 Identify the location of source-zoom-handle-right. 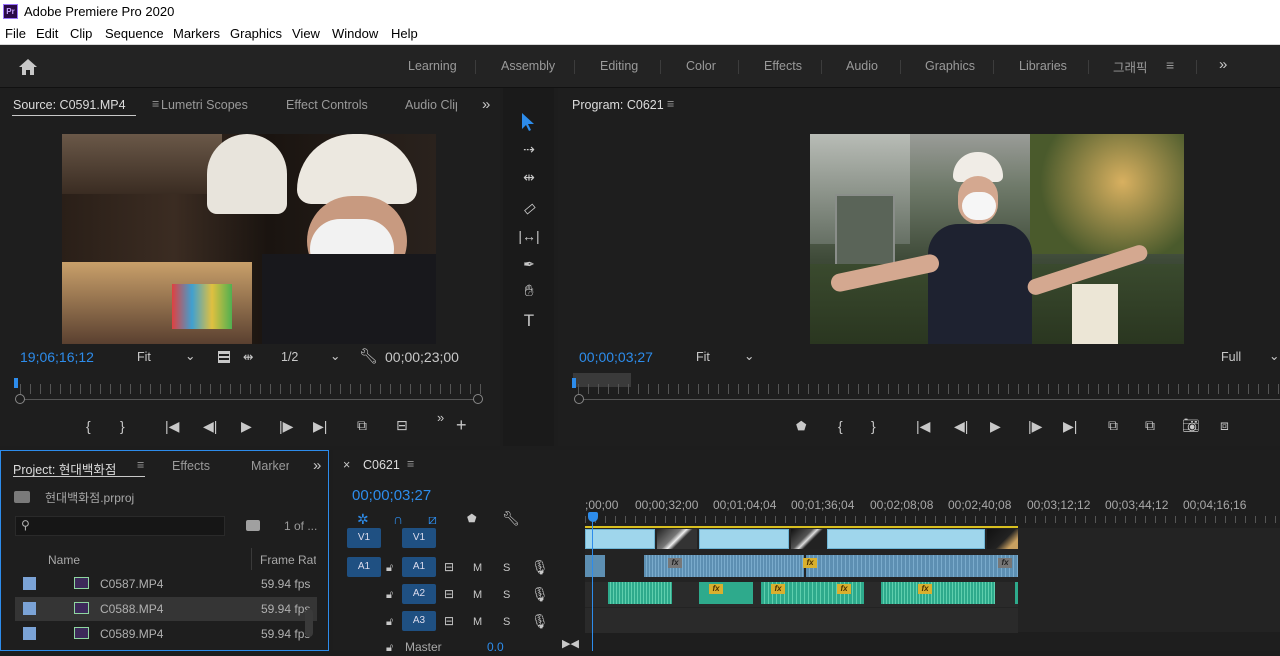
(478, 399).